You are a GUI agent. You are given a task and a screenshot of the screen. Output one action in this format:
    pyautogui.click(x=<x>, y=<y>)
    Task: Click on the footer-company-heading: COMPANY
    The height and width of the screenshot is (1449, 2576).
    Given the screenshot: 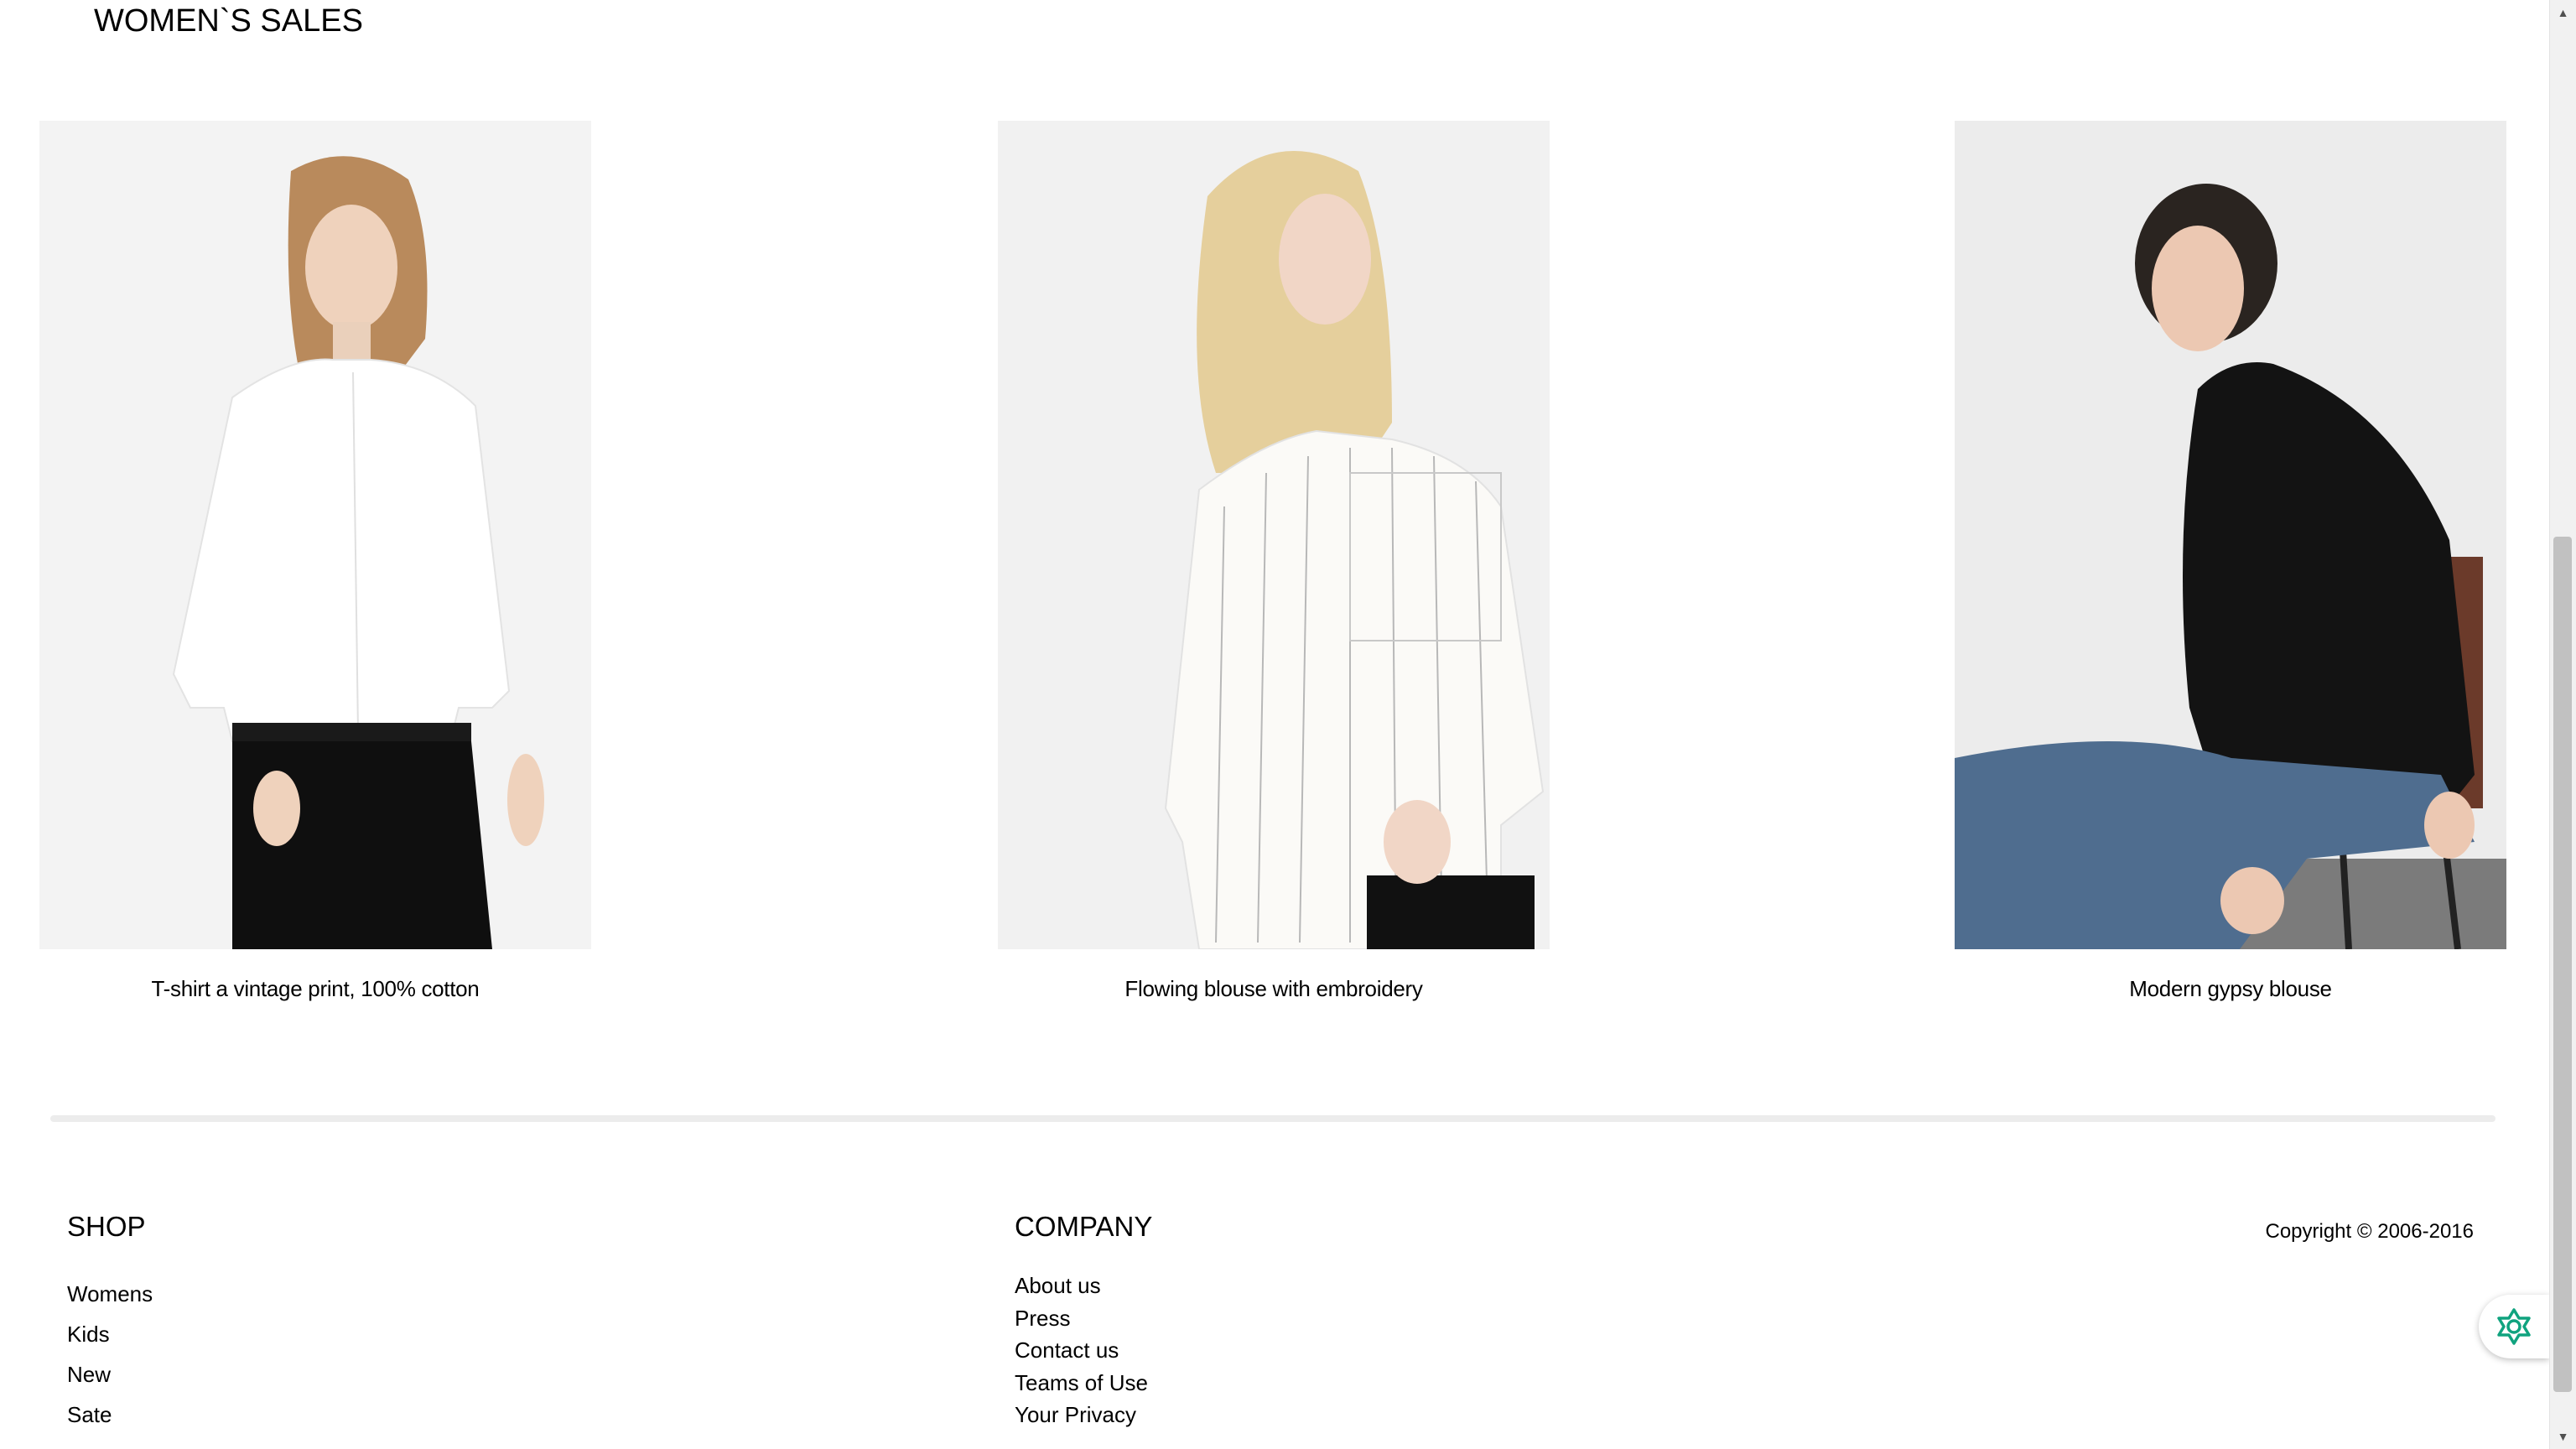 What is the action you would take?
    pyautogui.click(x=1084, y=1226)
    